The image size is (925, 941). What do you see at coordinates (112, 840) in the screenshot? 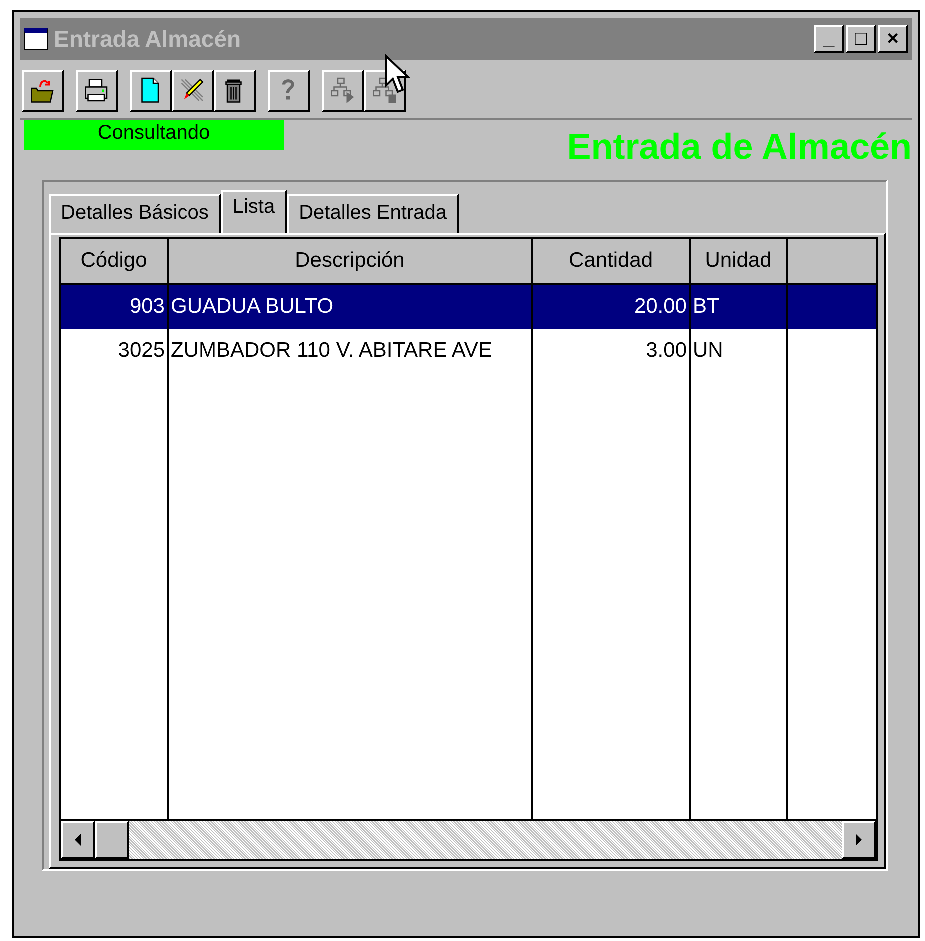
I see `scroll-thumb` at bounding box center [112, 840].